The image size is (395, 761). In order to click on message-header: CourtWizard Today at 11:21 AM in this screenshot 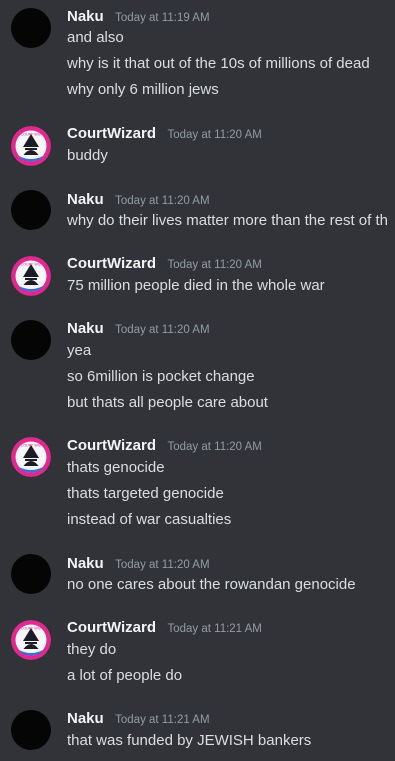, I will do `click(164, 628)`.